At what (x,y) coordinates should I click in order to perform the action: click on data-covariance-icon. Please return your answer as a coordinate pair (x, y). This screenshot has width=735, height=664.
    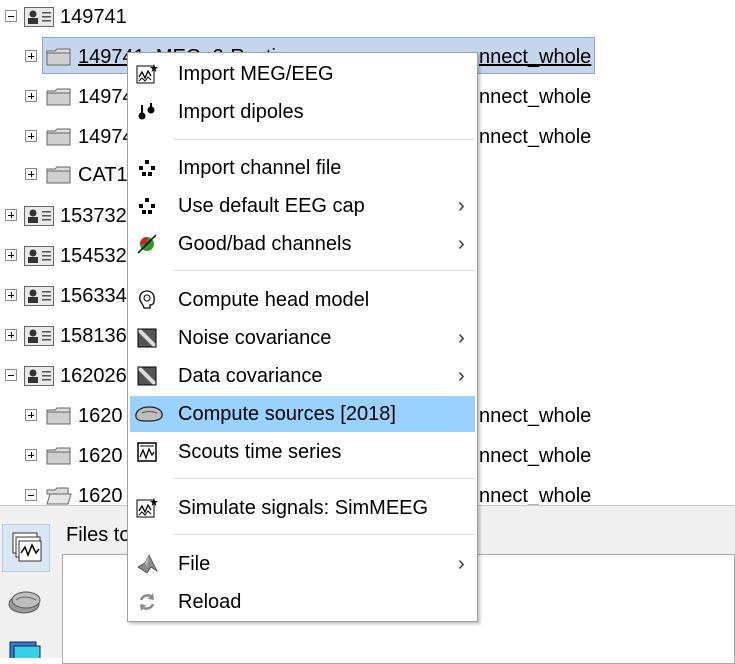
    Looking at the image, I should click on (147, 376).